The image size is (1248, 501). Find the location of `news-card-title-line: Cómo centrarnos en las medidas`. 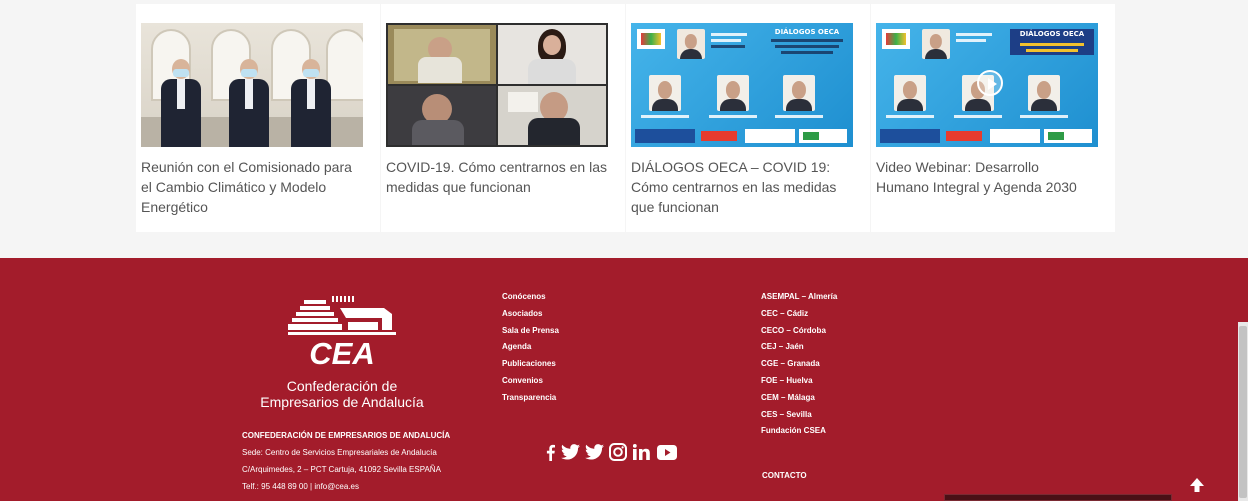

news-card-title-line: Cómo centrarnos en las medidas is located at coordinates (745, 187).